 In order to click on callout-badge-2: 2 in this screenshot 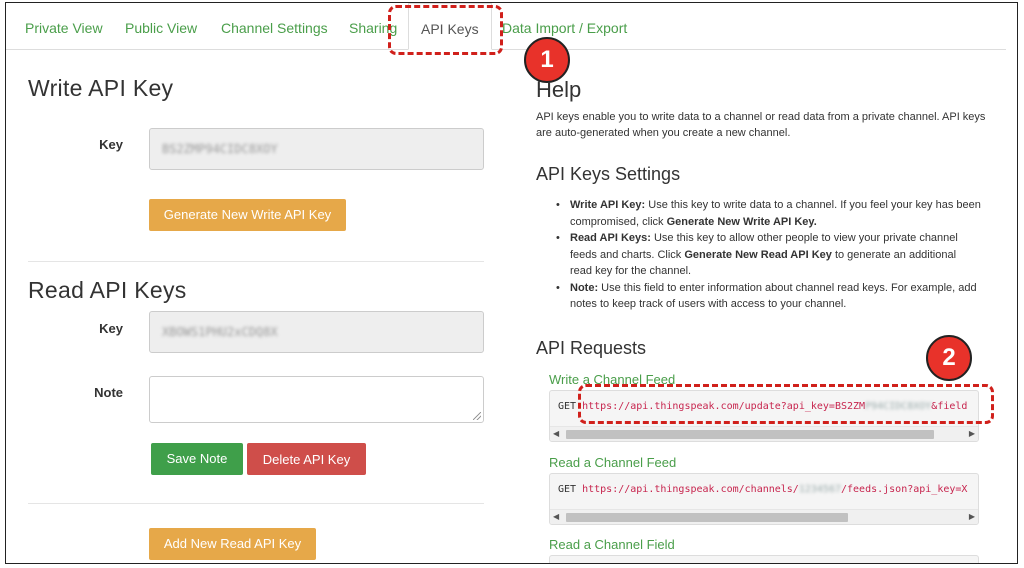, I will do `click(949, 358)`.